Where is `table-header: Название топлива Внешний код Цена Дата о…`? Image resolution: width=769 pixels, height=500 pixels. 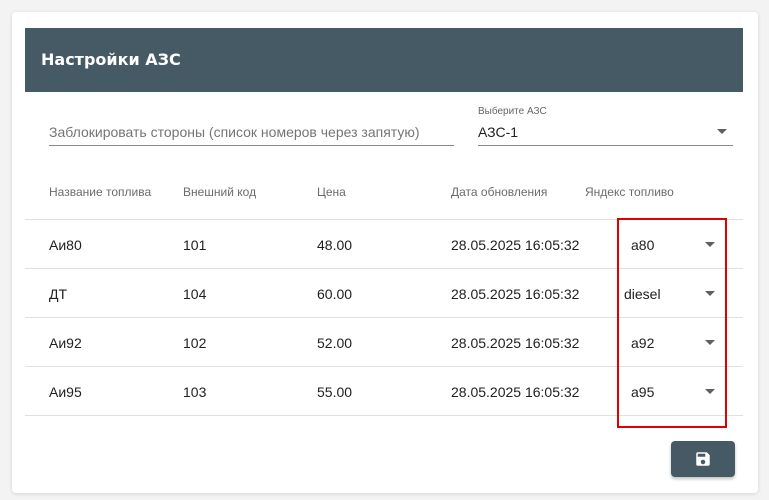
table-header: Название топлива Внешний код Цена Дата о… is located at coordinates (384, 195).